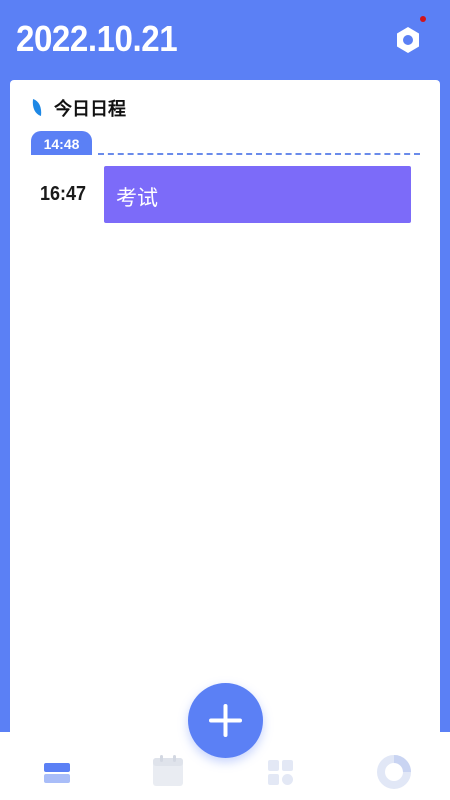 The height and width of the screenshot is (800, 450). I want to click on tab-calendar, so click(168, 772).